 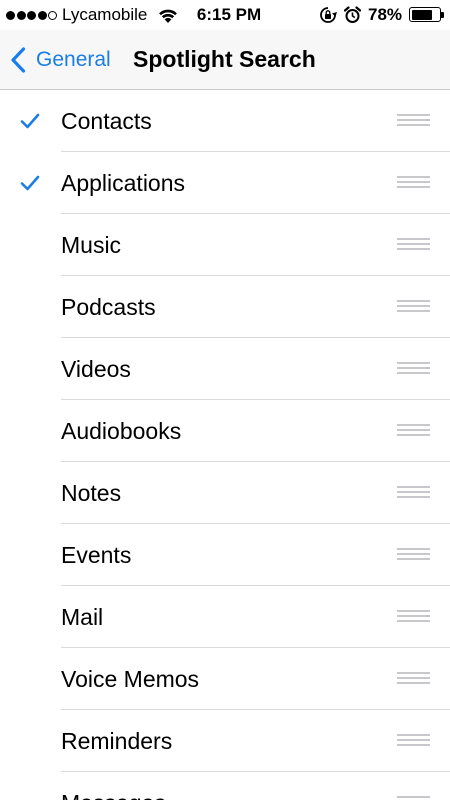 I want to click on list-item: Podcasts, so click(x=225, y=307).